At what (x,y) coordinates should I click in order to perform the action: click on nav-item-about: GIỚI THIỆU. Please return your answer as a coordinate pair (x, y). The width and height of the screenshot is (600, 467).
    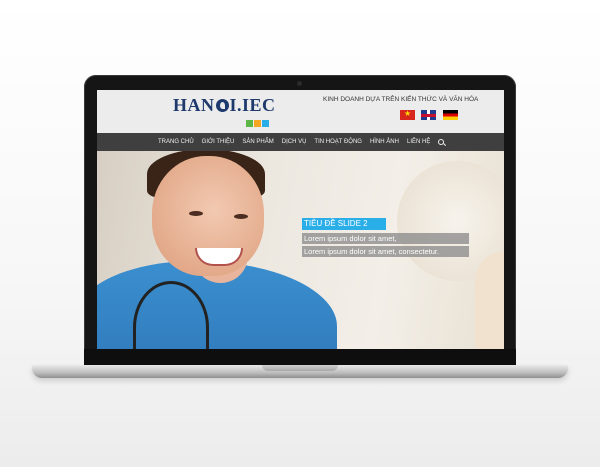
    Looking at the image, I should click on (218, 142).